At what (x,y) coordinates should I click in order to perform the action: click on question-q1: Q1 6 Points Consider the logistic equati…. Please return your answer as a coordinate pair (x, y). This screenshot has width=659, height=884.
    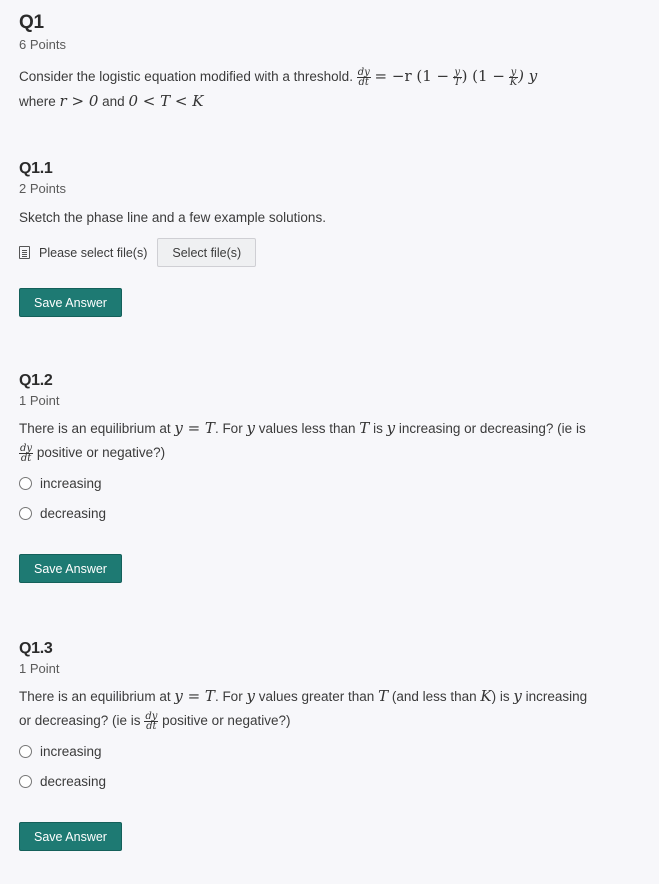
    Looking at the image, I should click on (334, 63).